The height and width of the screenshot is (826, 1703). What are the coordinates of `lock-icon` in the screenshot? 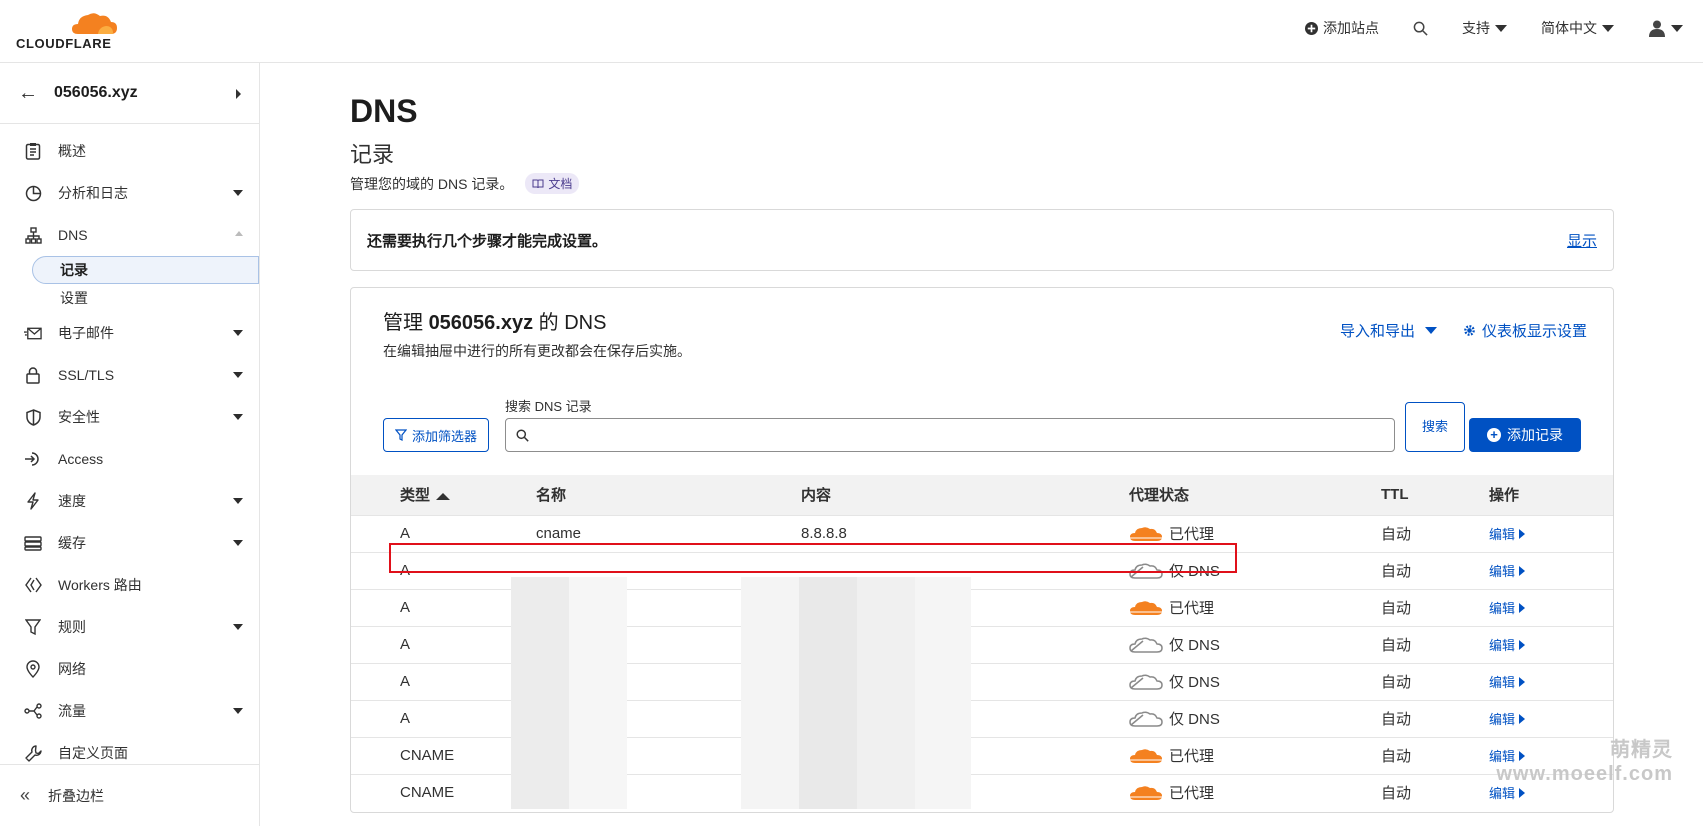 It's located at (33, 375).